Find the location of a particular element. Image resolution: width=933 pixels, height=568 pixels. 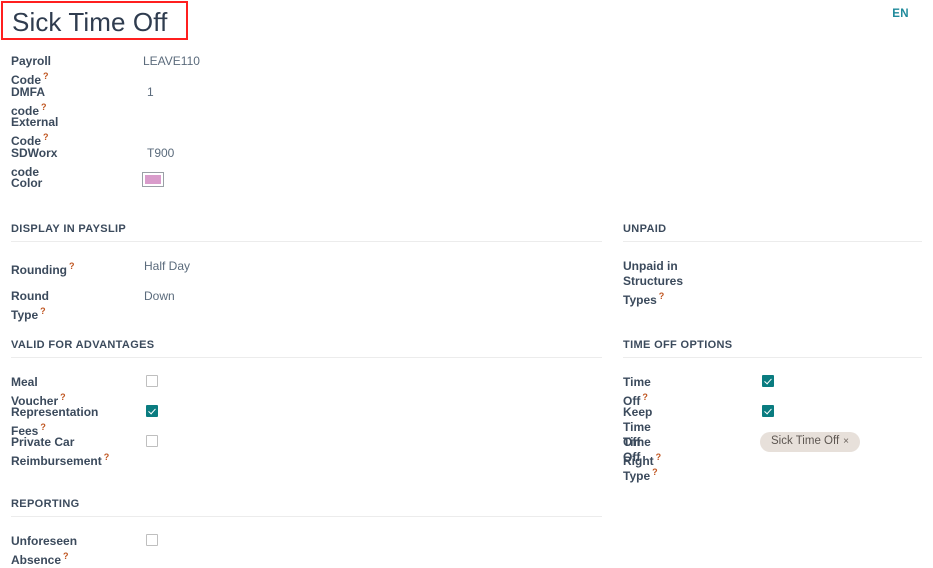

field-unpaid-in-structures-types-label: Unpaid in Structures Types? is located at coordinates (653, 283).